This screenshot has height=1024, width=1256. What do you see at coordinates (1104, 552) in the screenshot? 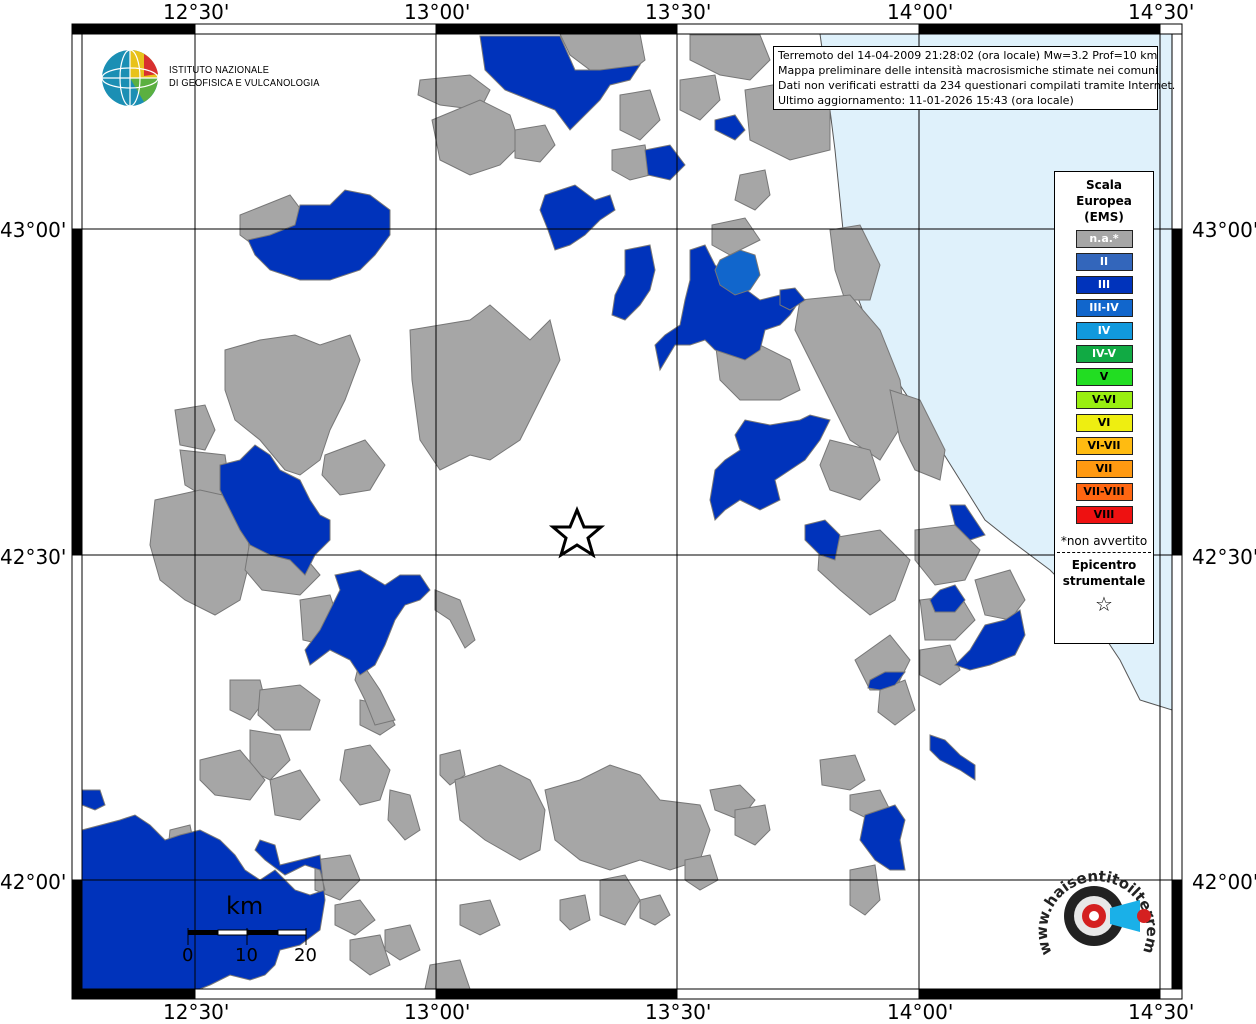
I see `legend-separator` at bounding box center [1104, 552].